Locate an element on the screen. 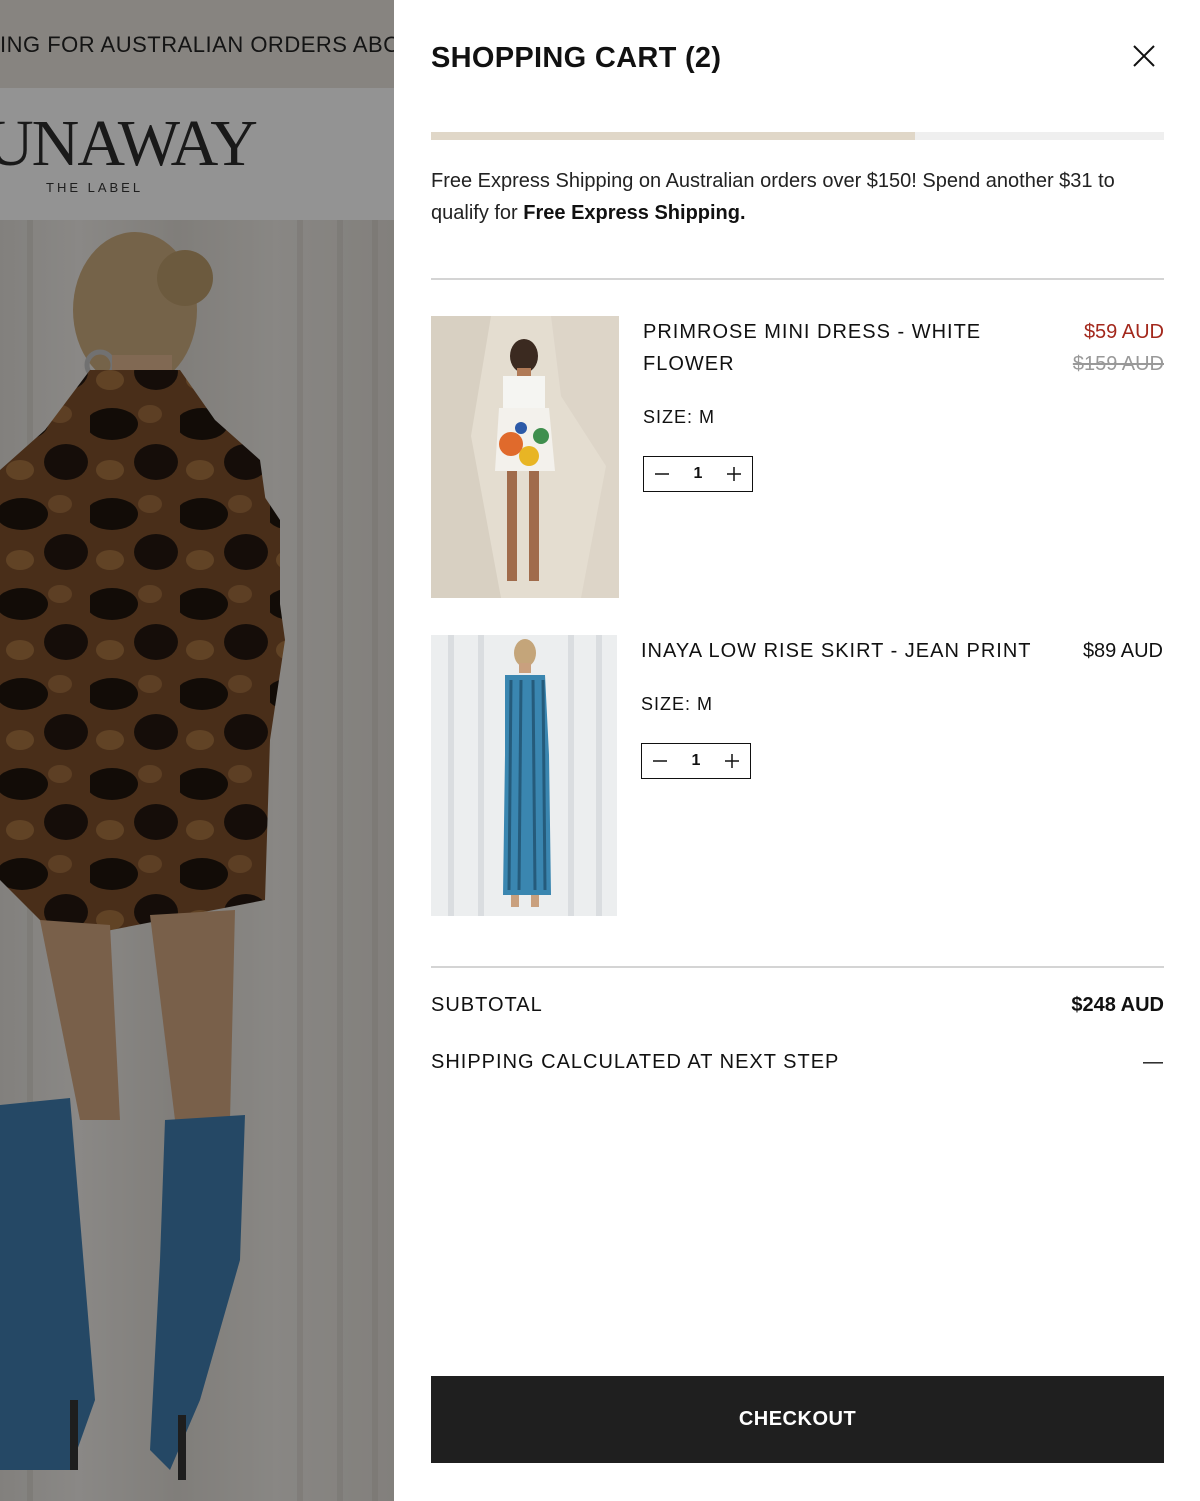 This screenshot has width=1200, height=1501. cart-item-price: $89 AUD is located at coordinates (1122, 651).